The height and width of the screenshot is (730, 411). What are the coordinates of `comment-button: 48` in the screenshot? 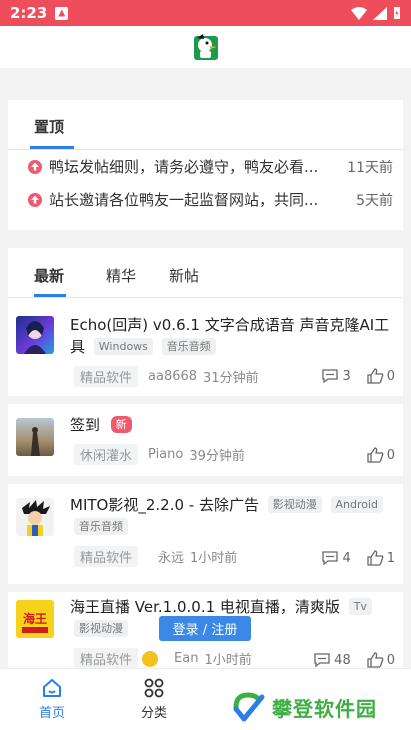 It's located at (332, 660).